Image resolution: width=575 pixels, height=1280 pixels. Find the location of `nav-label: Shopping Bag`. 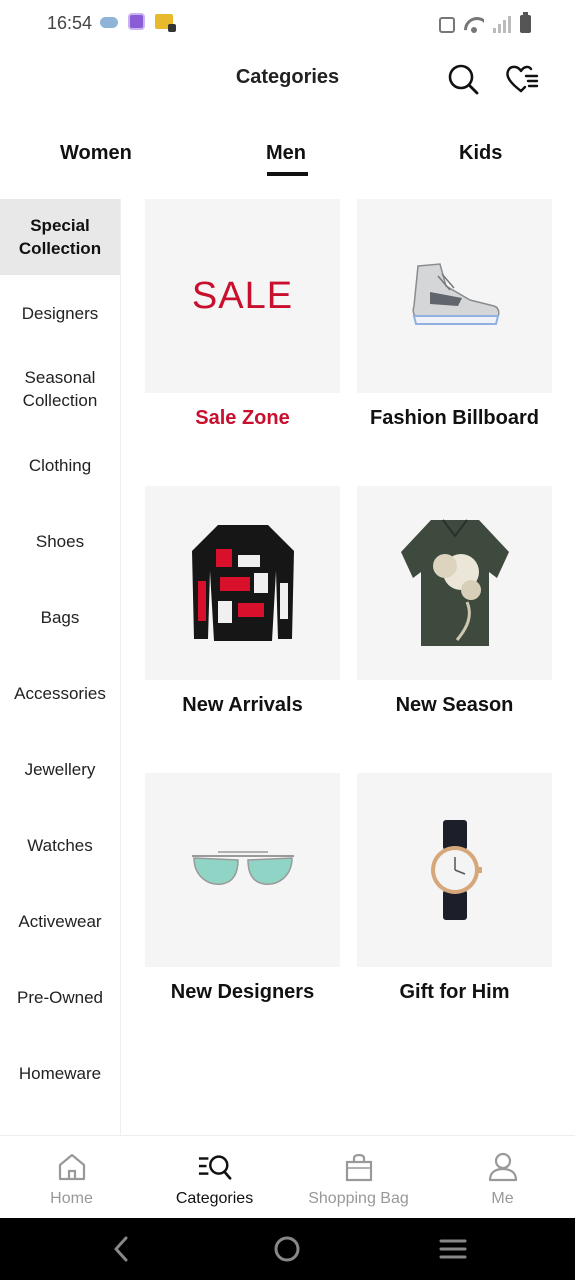

nav-label: Shopping Bag is located at coordinates (358, 1198).